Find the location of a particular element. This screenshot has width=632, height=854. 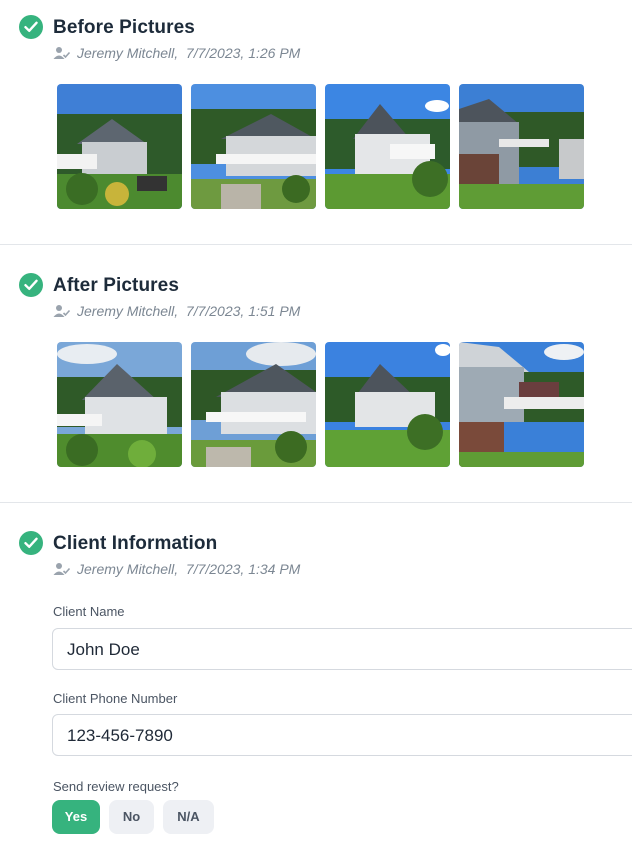

yes-button: Yes is located at coordinates (76, 817).